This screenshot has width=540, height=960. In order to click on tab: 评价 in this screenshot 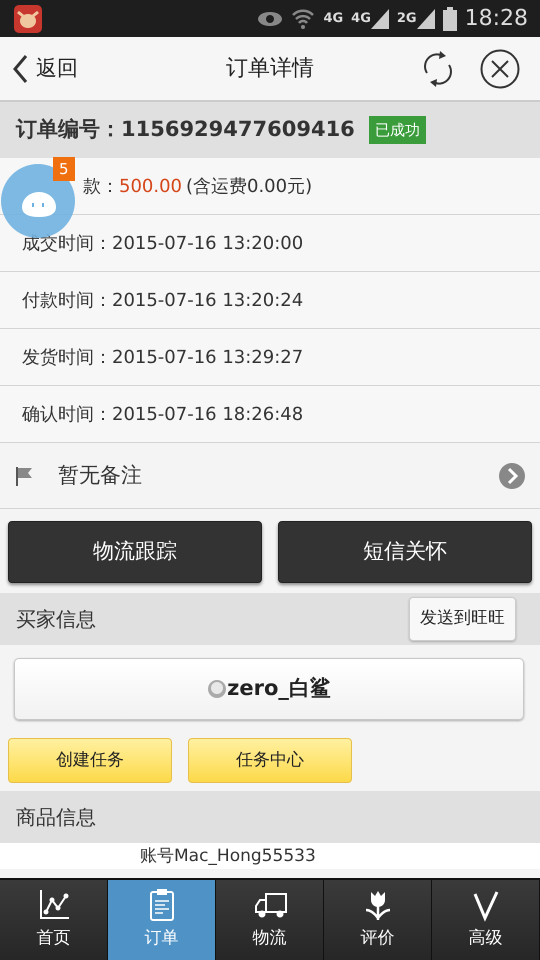, I will do `click(378, 920)`.